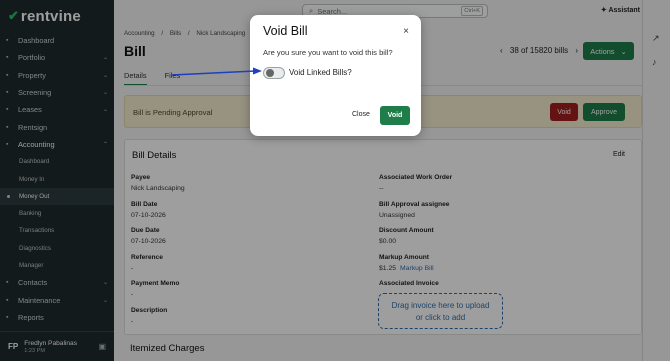  I want to click on arrow-head, so click(257, 71).